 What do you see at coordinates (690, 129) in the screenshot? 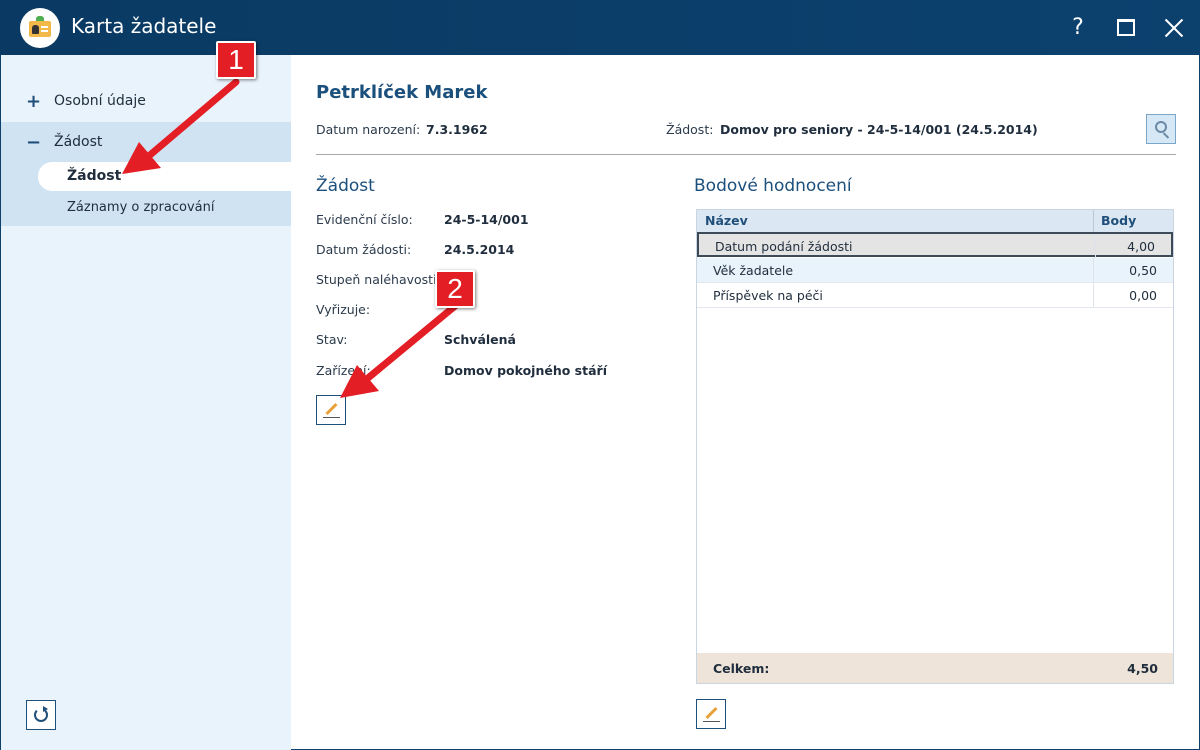
I see `request-label: Žádost:` at bounding box center [690, 129].